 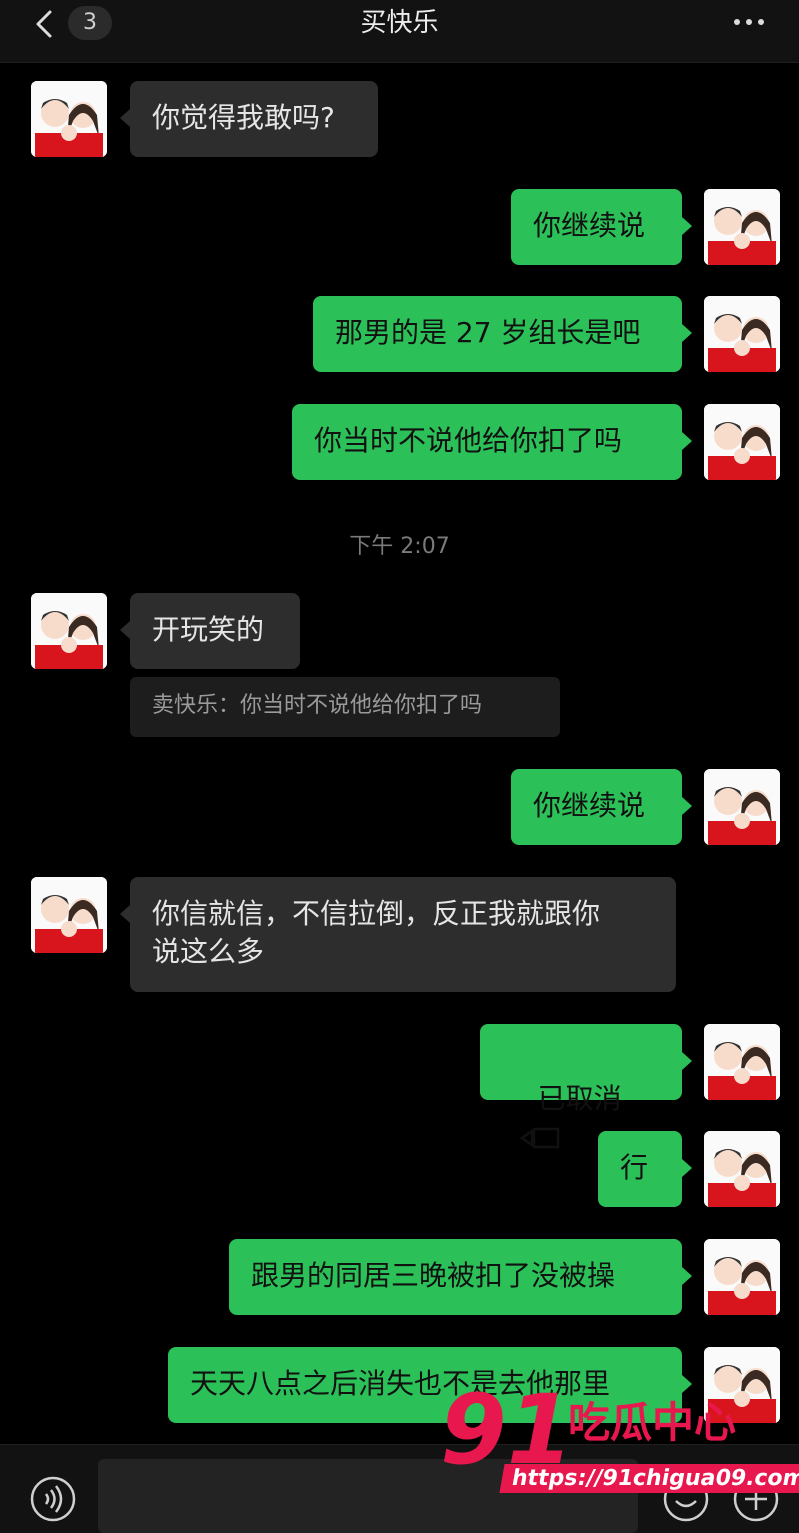 I want to click on plus-button, so click(x=756, y=1499).